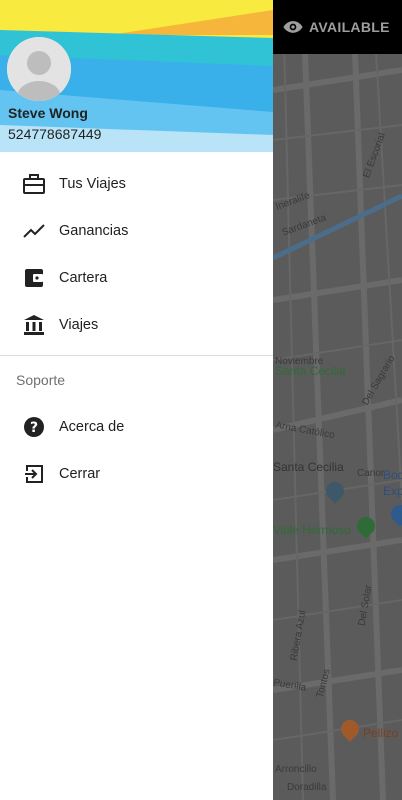  I want to click on help-icon: ?, so click(34, 427).